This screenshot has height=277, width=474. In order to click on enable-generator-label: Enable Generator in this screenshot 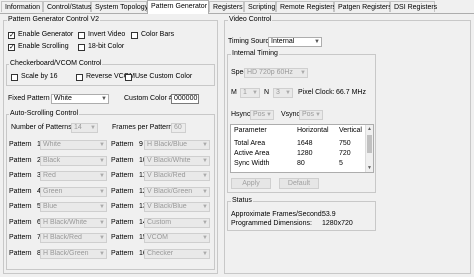, I will do `click(46, 34)`.